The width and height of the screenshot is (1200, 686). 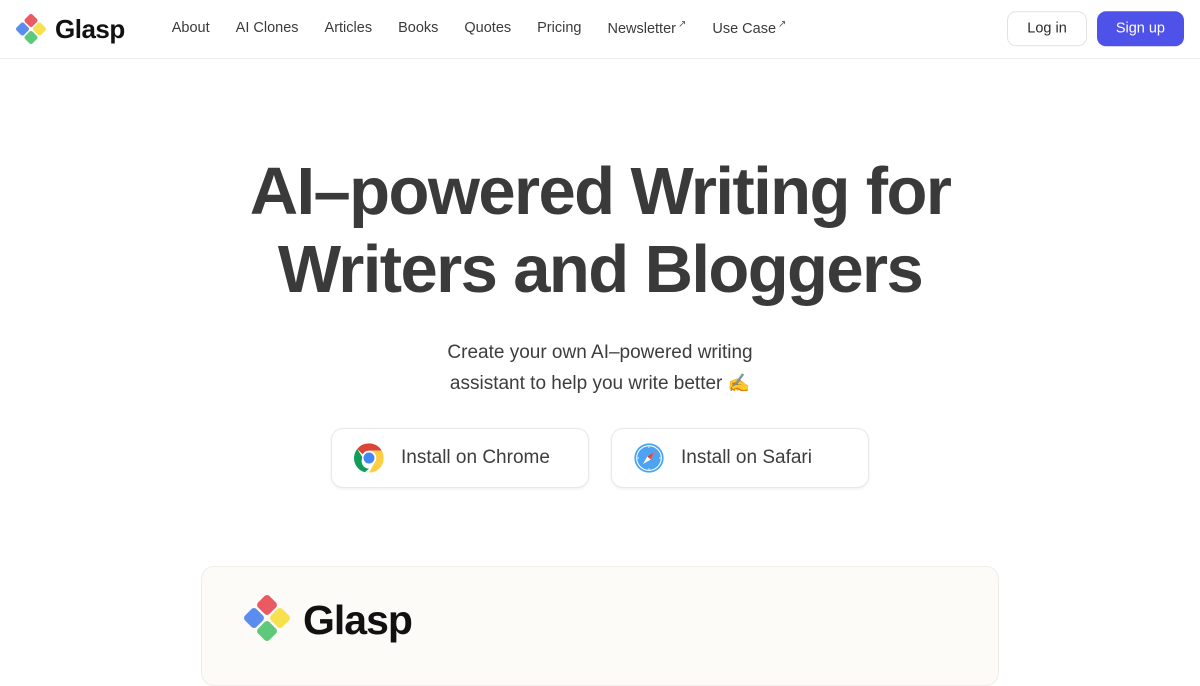 I want to click on writing-hand-emoji: ✍, so click(x=739, y=383).